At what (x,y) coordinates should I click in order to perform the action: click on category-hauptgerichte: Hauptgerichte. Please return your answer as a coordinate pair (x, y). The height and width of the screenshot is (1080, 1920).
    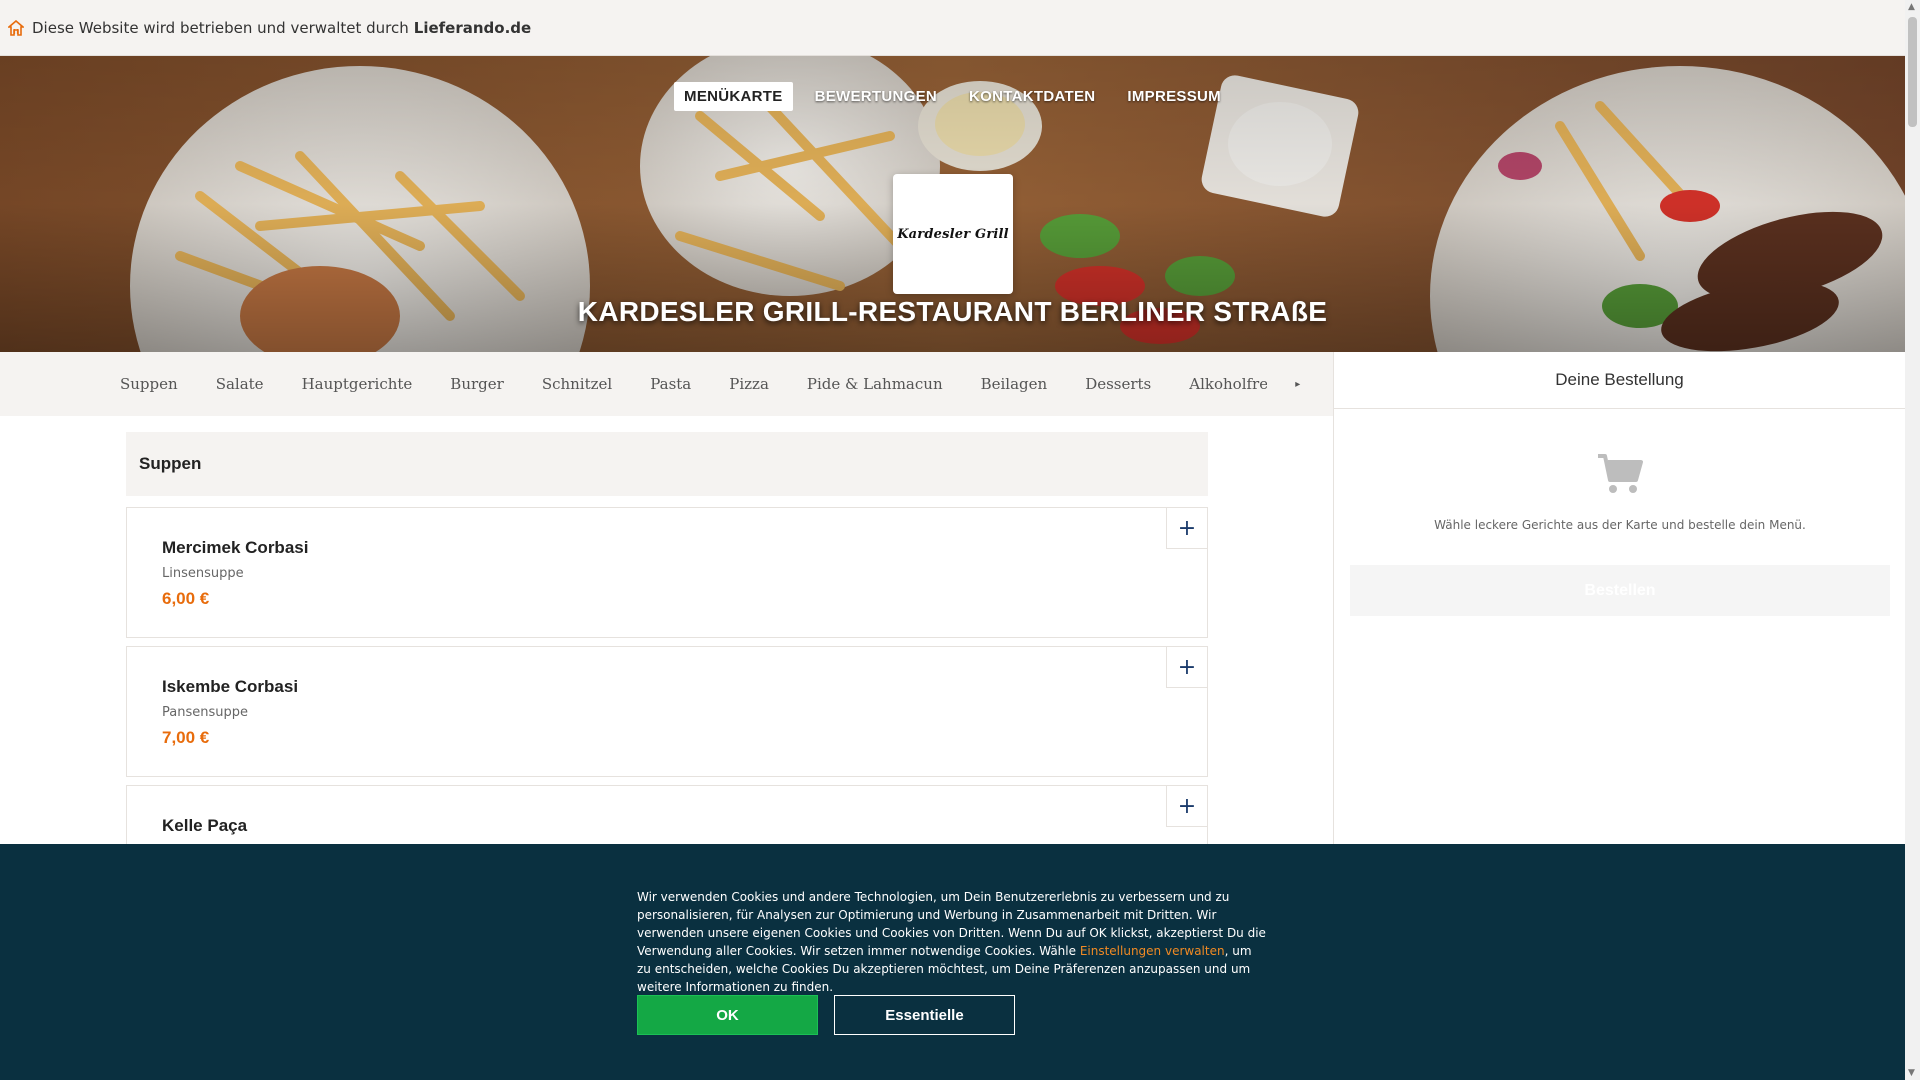
    Looking at the image, I should click on (357, 384).